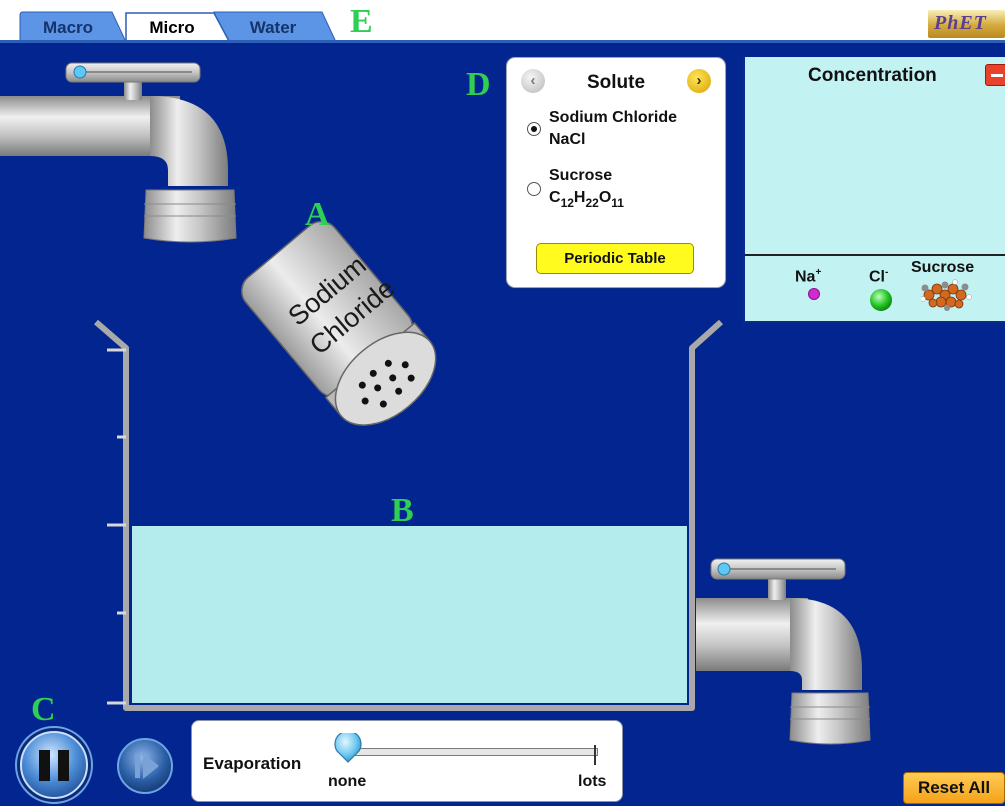  I want to click on formula-subscript: 11, so click(617, 203).